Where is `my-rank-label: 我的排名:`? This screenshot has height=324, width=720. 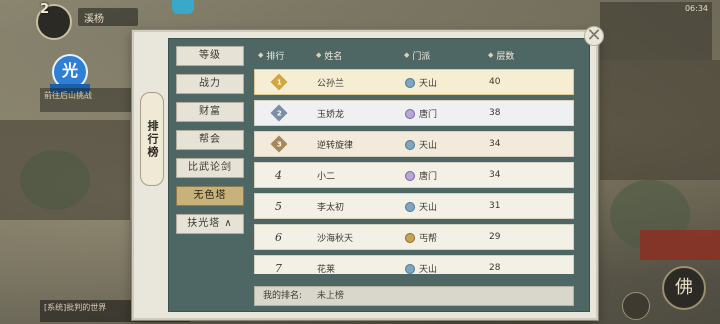 my-rank-label: 我的排名: is located at coordinates (283, 296).